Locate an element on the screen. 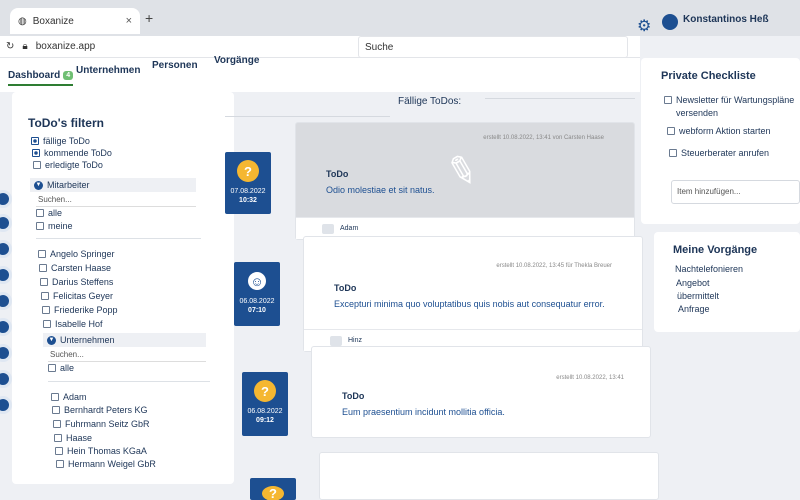  checklist-item-label: webform Aktion starten is located at coordinates (725, 131).